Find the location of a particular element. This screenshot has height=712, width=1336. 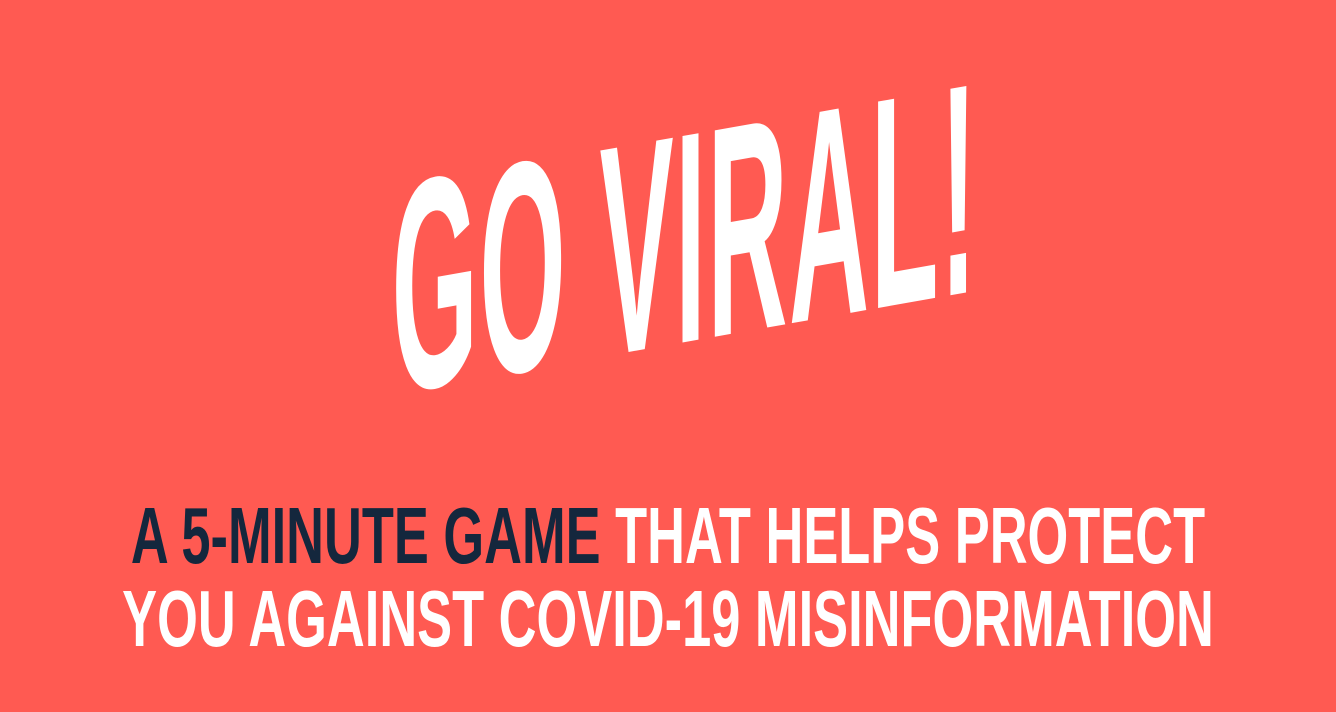

tagline-highlight: A 5-MINUTE GAME is located at coordinates (365, 535).